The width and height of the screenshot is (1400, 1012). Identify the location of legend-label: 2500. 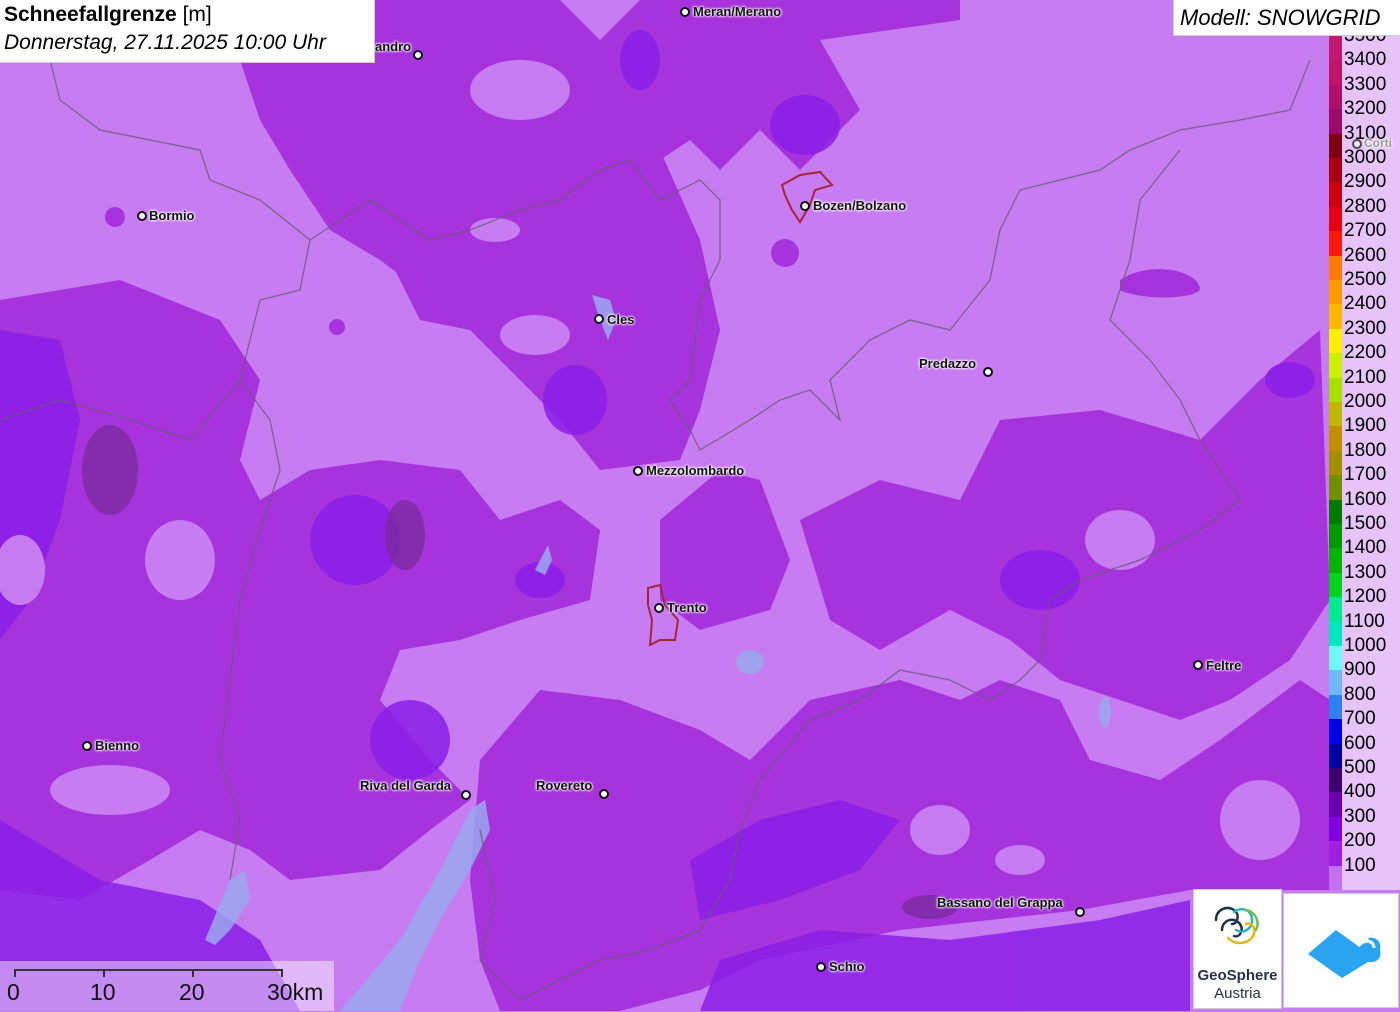
(1365, 279).